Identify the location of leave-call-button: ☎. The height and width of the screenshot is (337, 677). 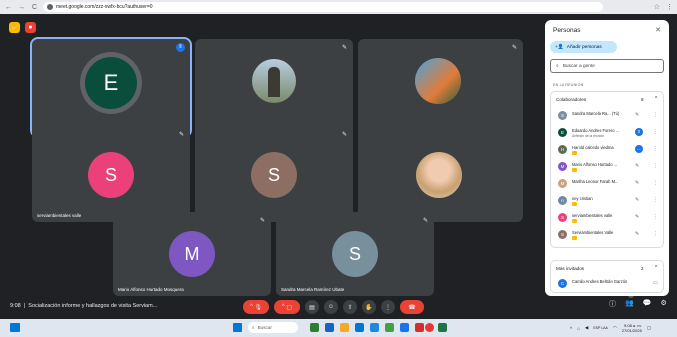
(412, 307).